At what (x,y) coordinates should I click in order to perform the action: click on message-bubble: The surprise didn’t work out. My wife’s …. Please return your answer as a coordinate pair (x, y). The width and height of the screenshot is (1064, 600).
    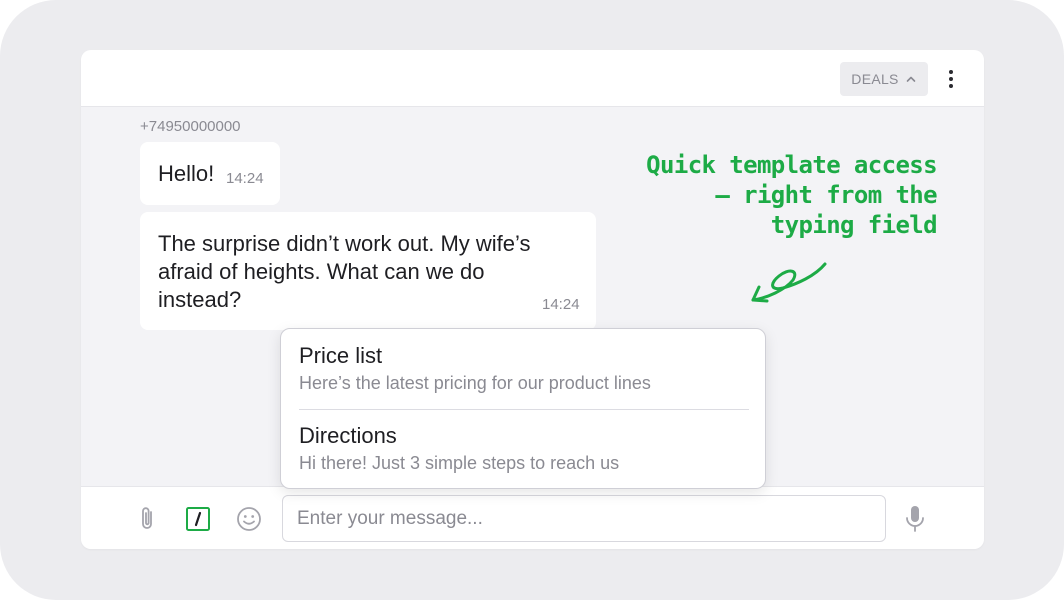
    Looking at the image, I should click on (368, 271).